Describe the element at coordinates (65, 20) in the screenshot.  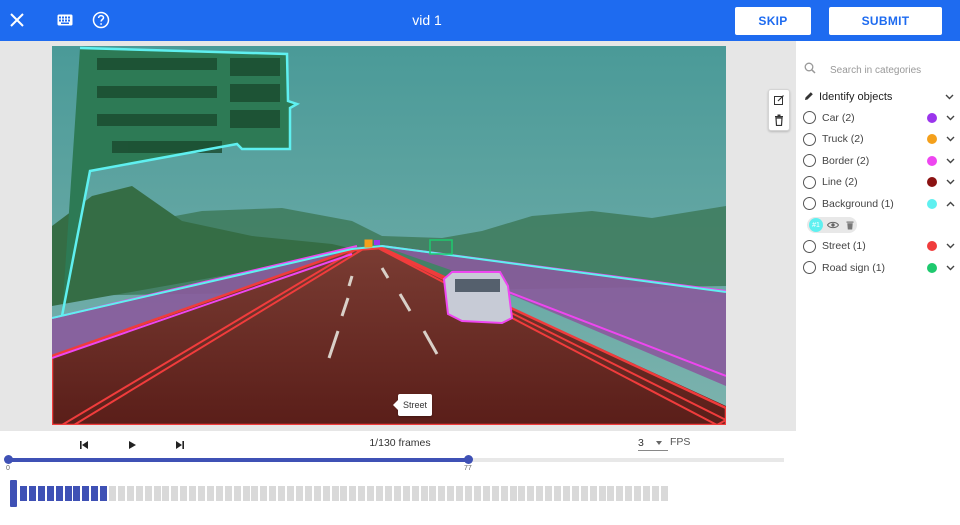
I see `keyboard-icon` at that location.